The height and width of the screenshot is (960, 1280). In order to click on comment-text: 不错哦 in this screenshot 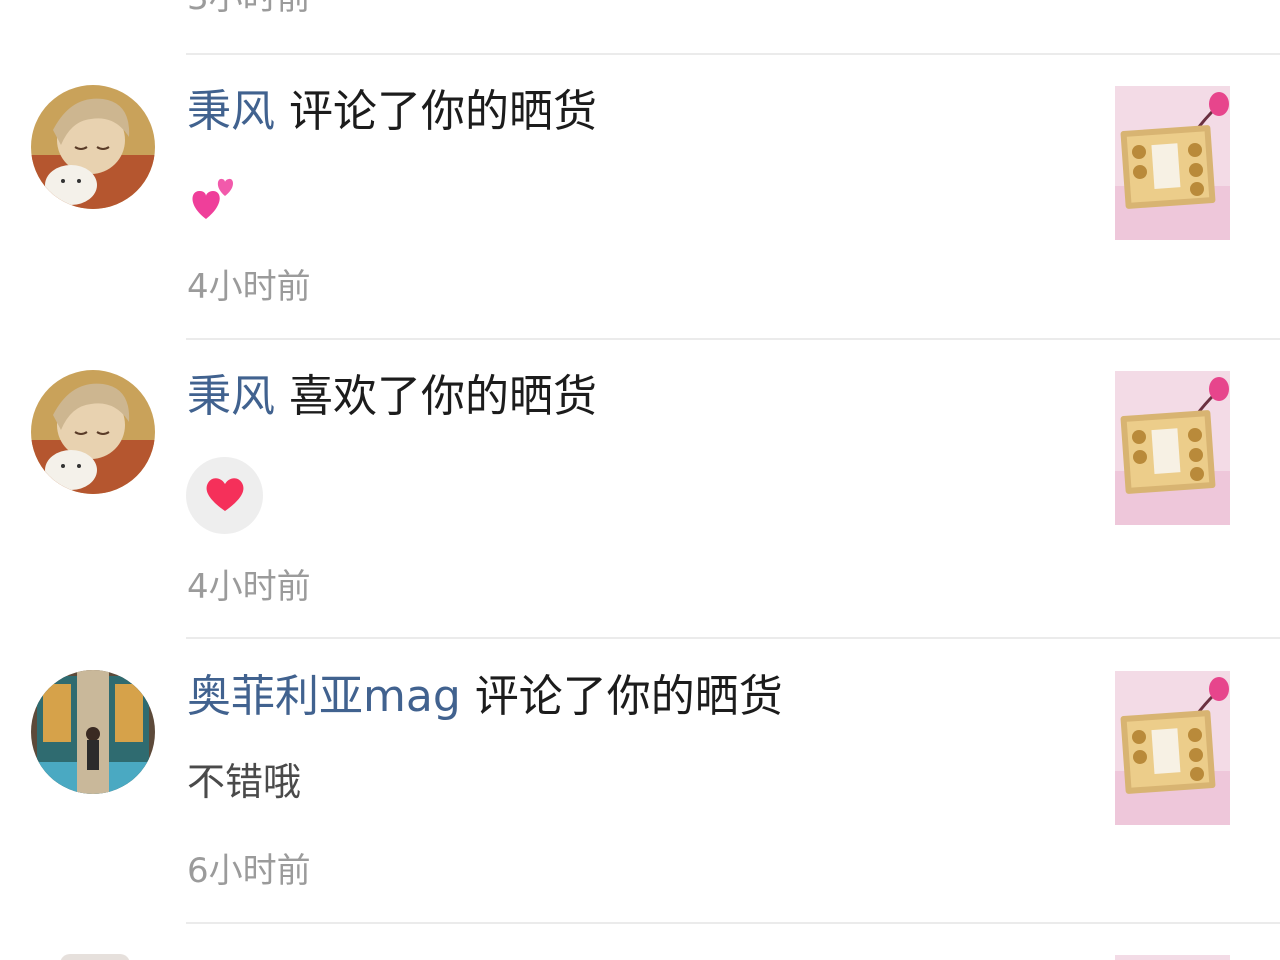, I will do `click(244, 782)`.